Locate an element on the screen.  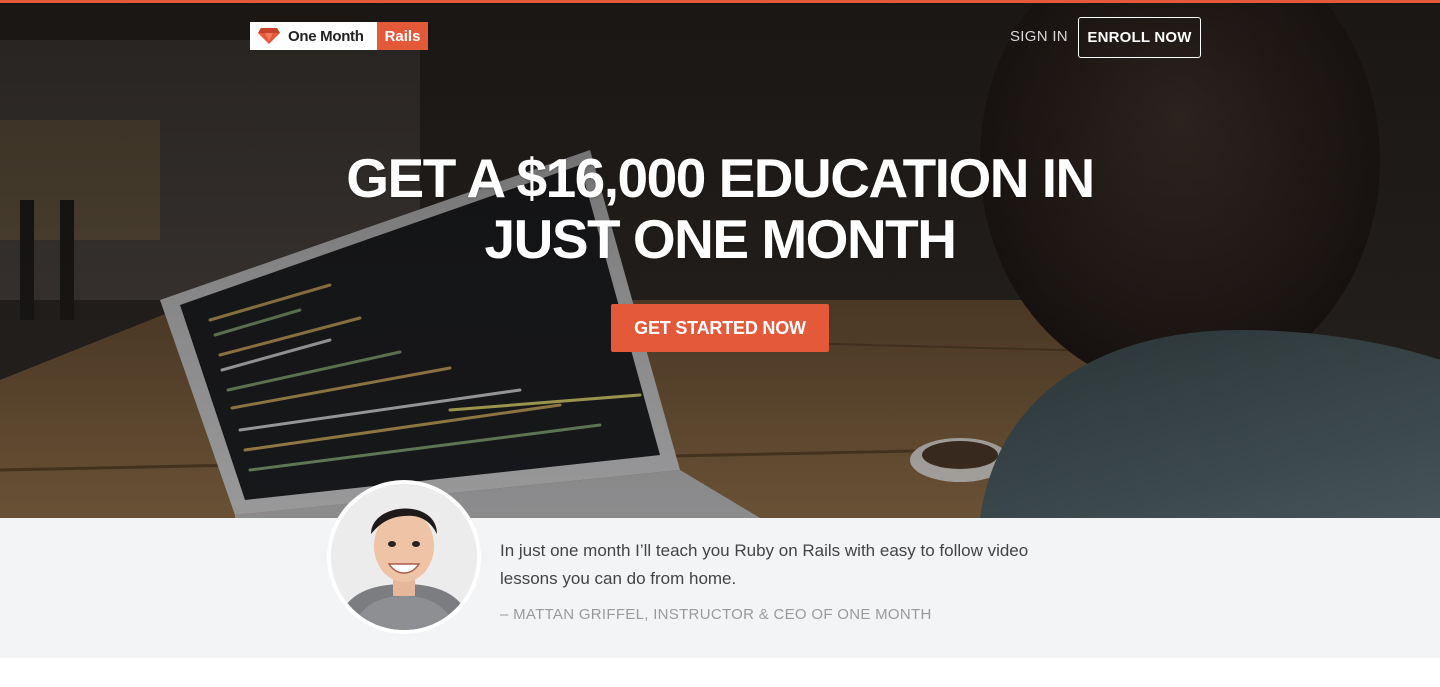
quote-line-2: lessons you can do from home. is located at coordinates (618, 578).